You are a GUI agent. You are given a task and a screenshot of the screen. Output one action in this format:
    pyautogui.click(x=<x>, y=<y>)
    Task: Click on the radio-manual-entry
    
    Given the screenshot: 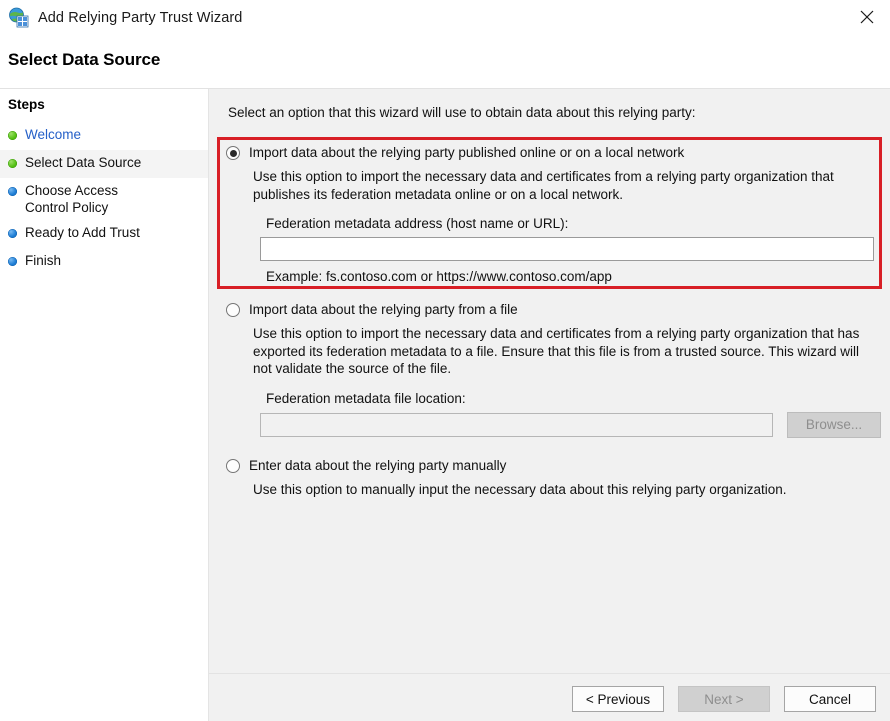 What is the action you would take?
    pyautogui.click(x=233, y=466)
    